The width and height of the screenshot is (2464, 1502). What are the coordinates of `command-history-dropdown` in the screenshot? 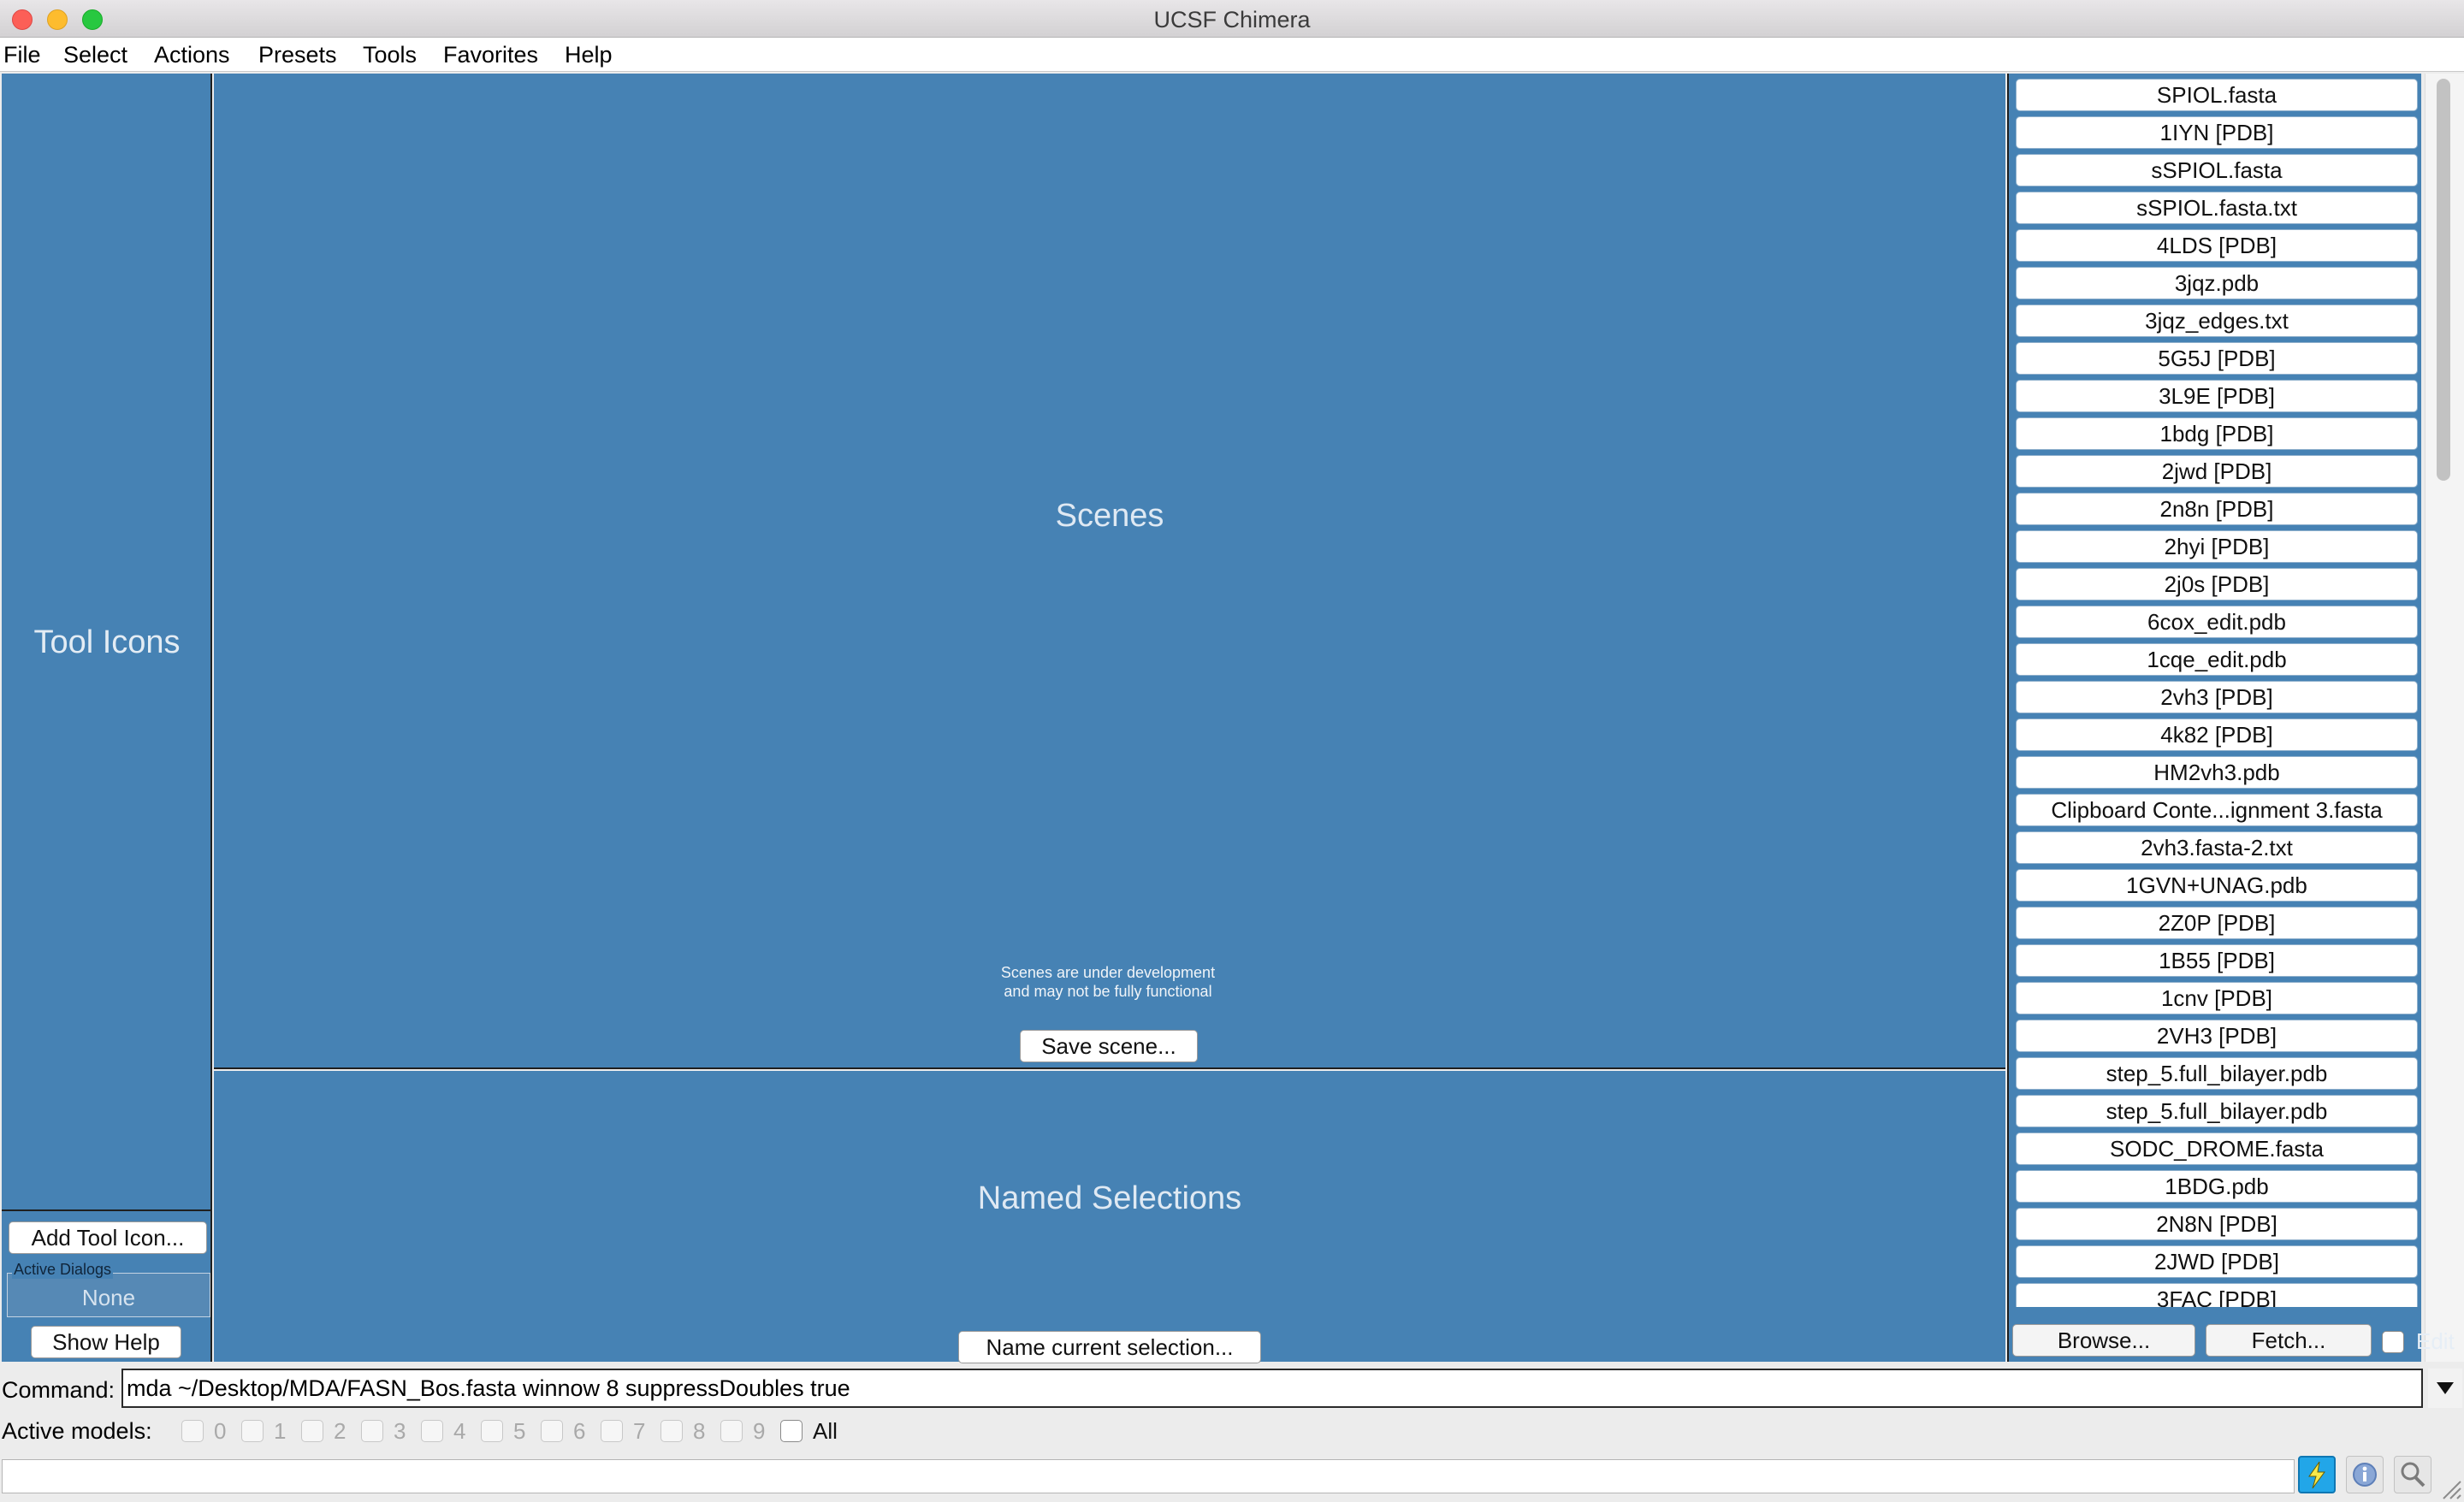 It's located at (2445, 1388).